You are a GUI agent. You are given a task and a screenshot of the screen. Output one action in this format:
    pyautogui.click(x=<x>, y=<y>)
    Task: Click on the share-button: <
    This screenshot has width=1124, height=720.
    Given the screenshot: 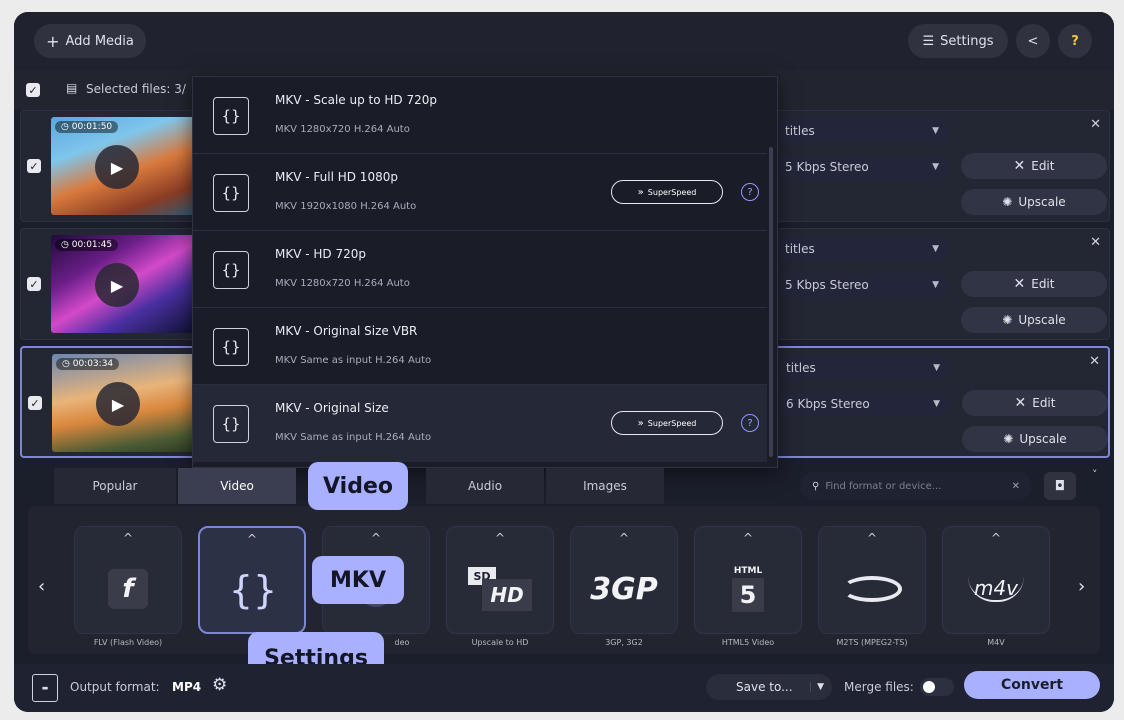 What is the action you would take?
    pyautogui.click(x=1033, y=41)
    